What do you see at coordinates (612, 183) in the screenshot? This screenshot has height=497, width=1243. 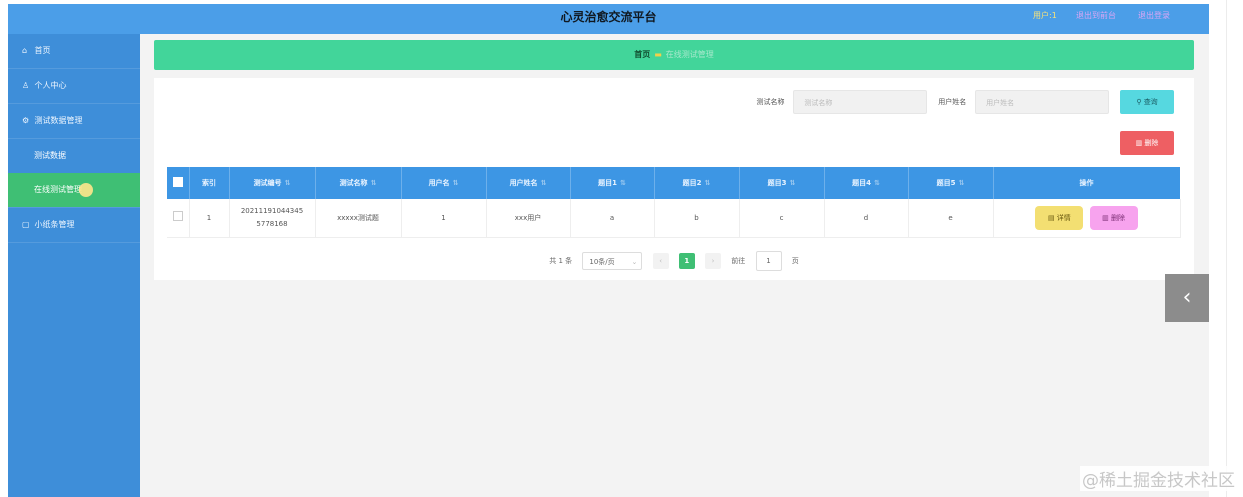 I see `column-header: 题目1 ⇅` at bounding box center [612, 183].